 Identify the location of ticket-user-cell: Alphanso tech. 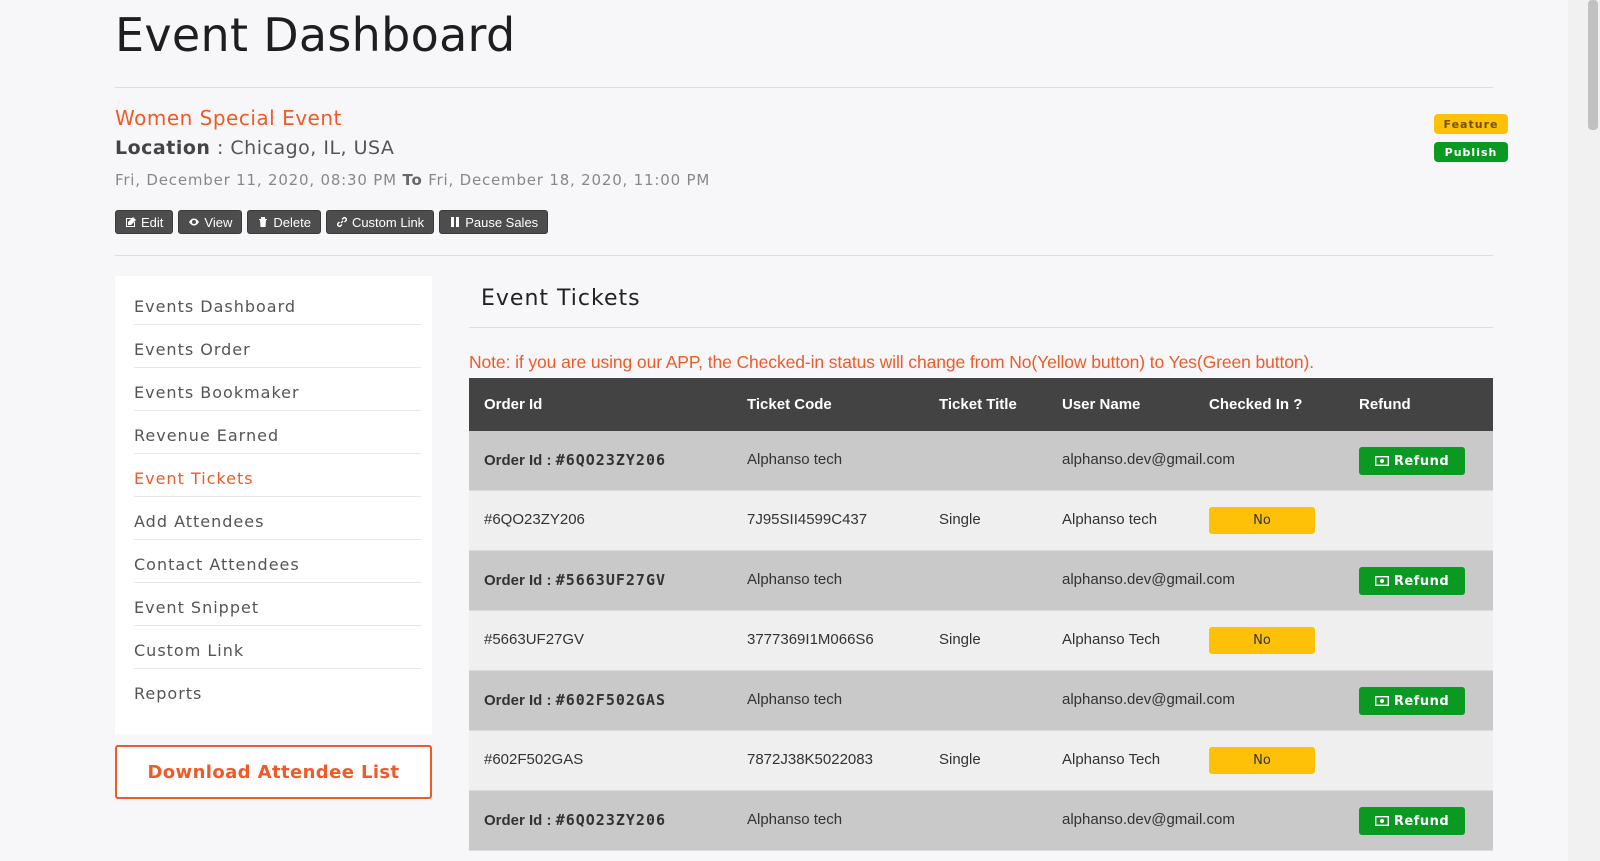
(1110, 519).